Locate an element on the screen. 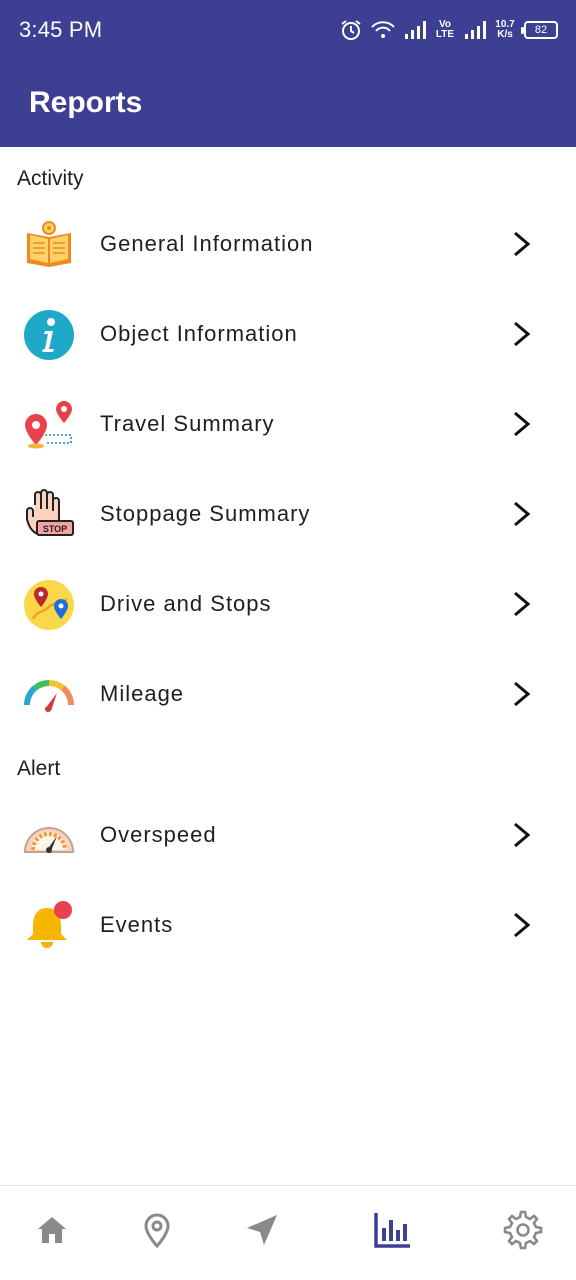  list-item-label: Drive and Stops is located at coordinates (186, 603).